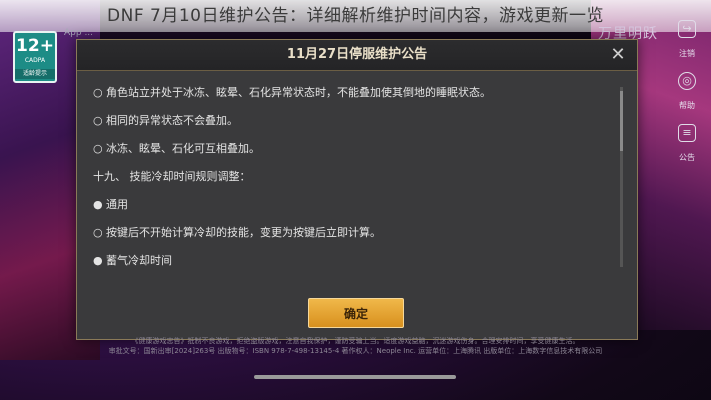 This screenshot has height=400, width=711. I want to click on age-rating: 12+, so click(35, 46).